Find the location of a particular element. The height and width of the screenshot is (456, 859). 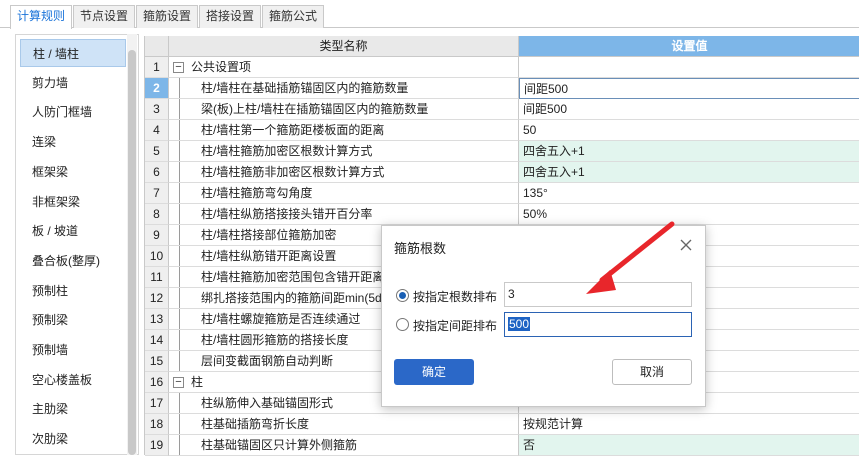

header-setting-value: 设置值 is located at coordinates (689, 46).